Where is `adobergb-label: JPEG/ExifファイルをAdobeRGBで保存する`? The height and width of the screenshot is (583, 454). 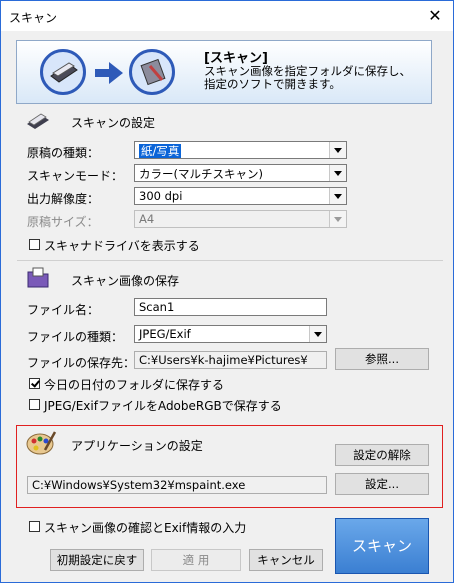 adobergb-label: JPEG/ExifファイルをAdobeRGBで保存する is located at coordinates (163, 406).